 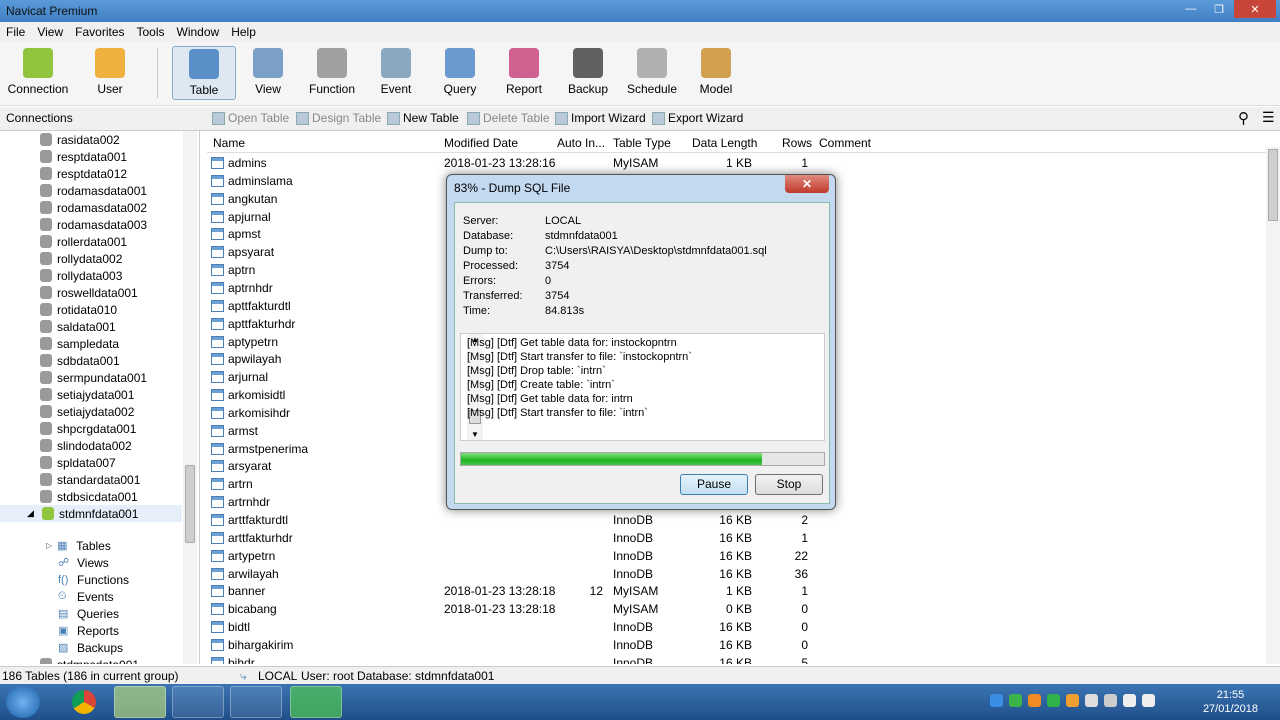 I want to click on column-header-table-type: Table Type, so click(x=642, y=143).